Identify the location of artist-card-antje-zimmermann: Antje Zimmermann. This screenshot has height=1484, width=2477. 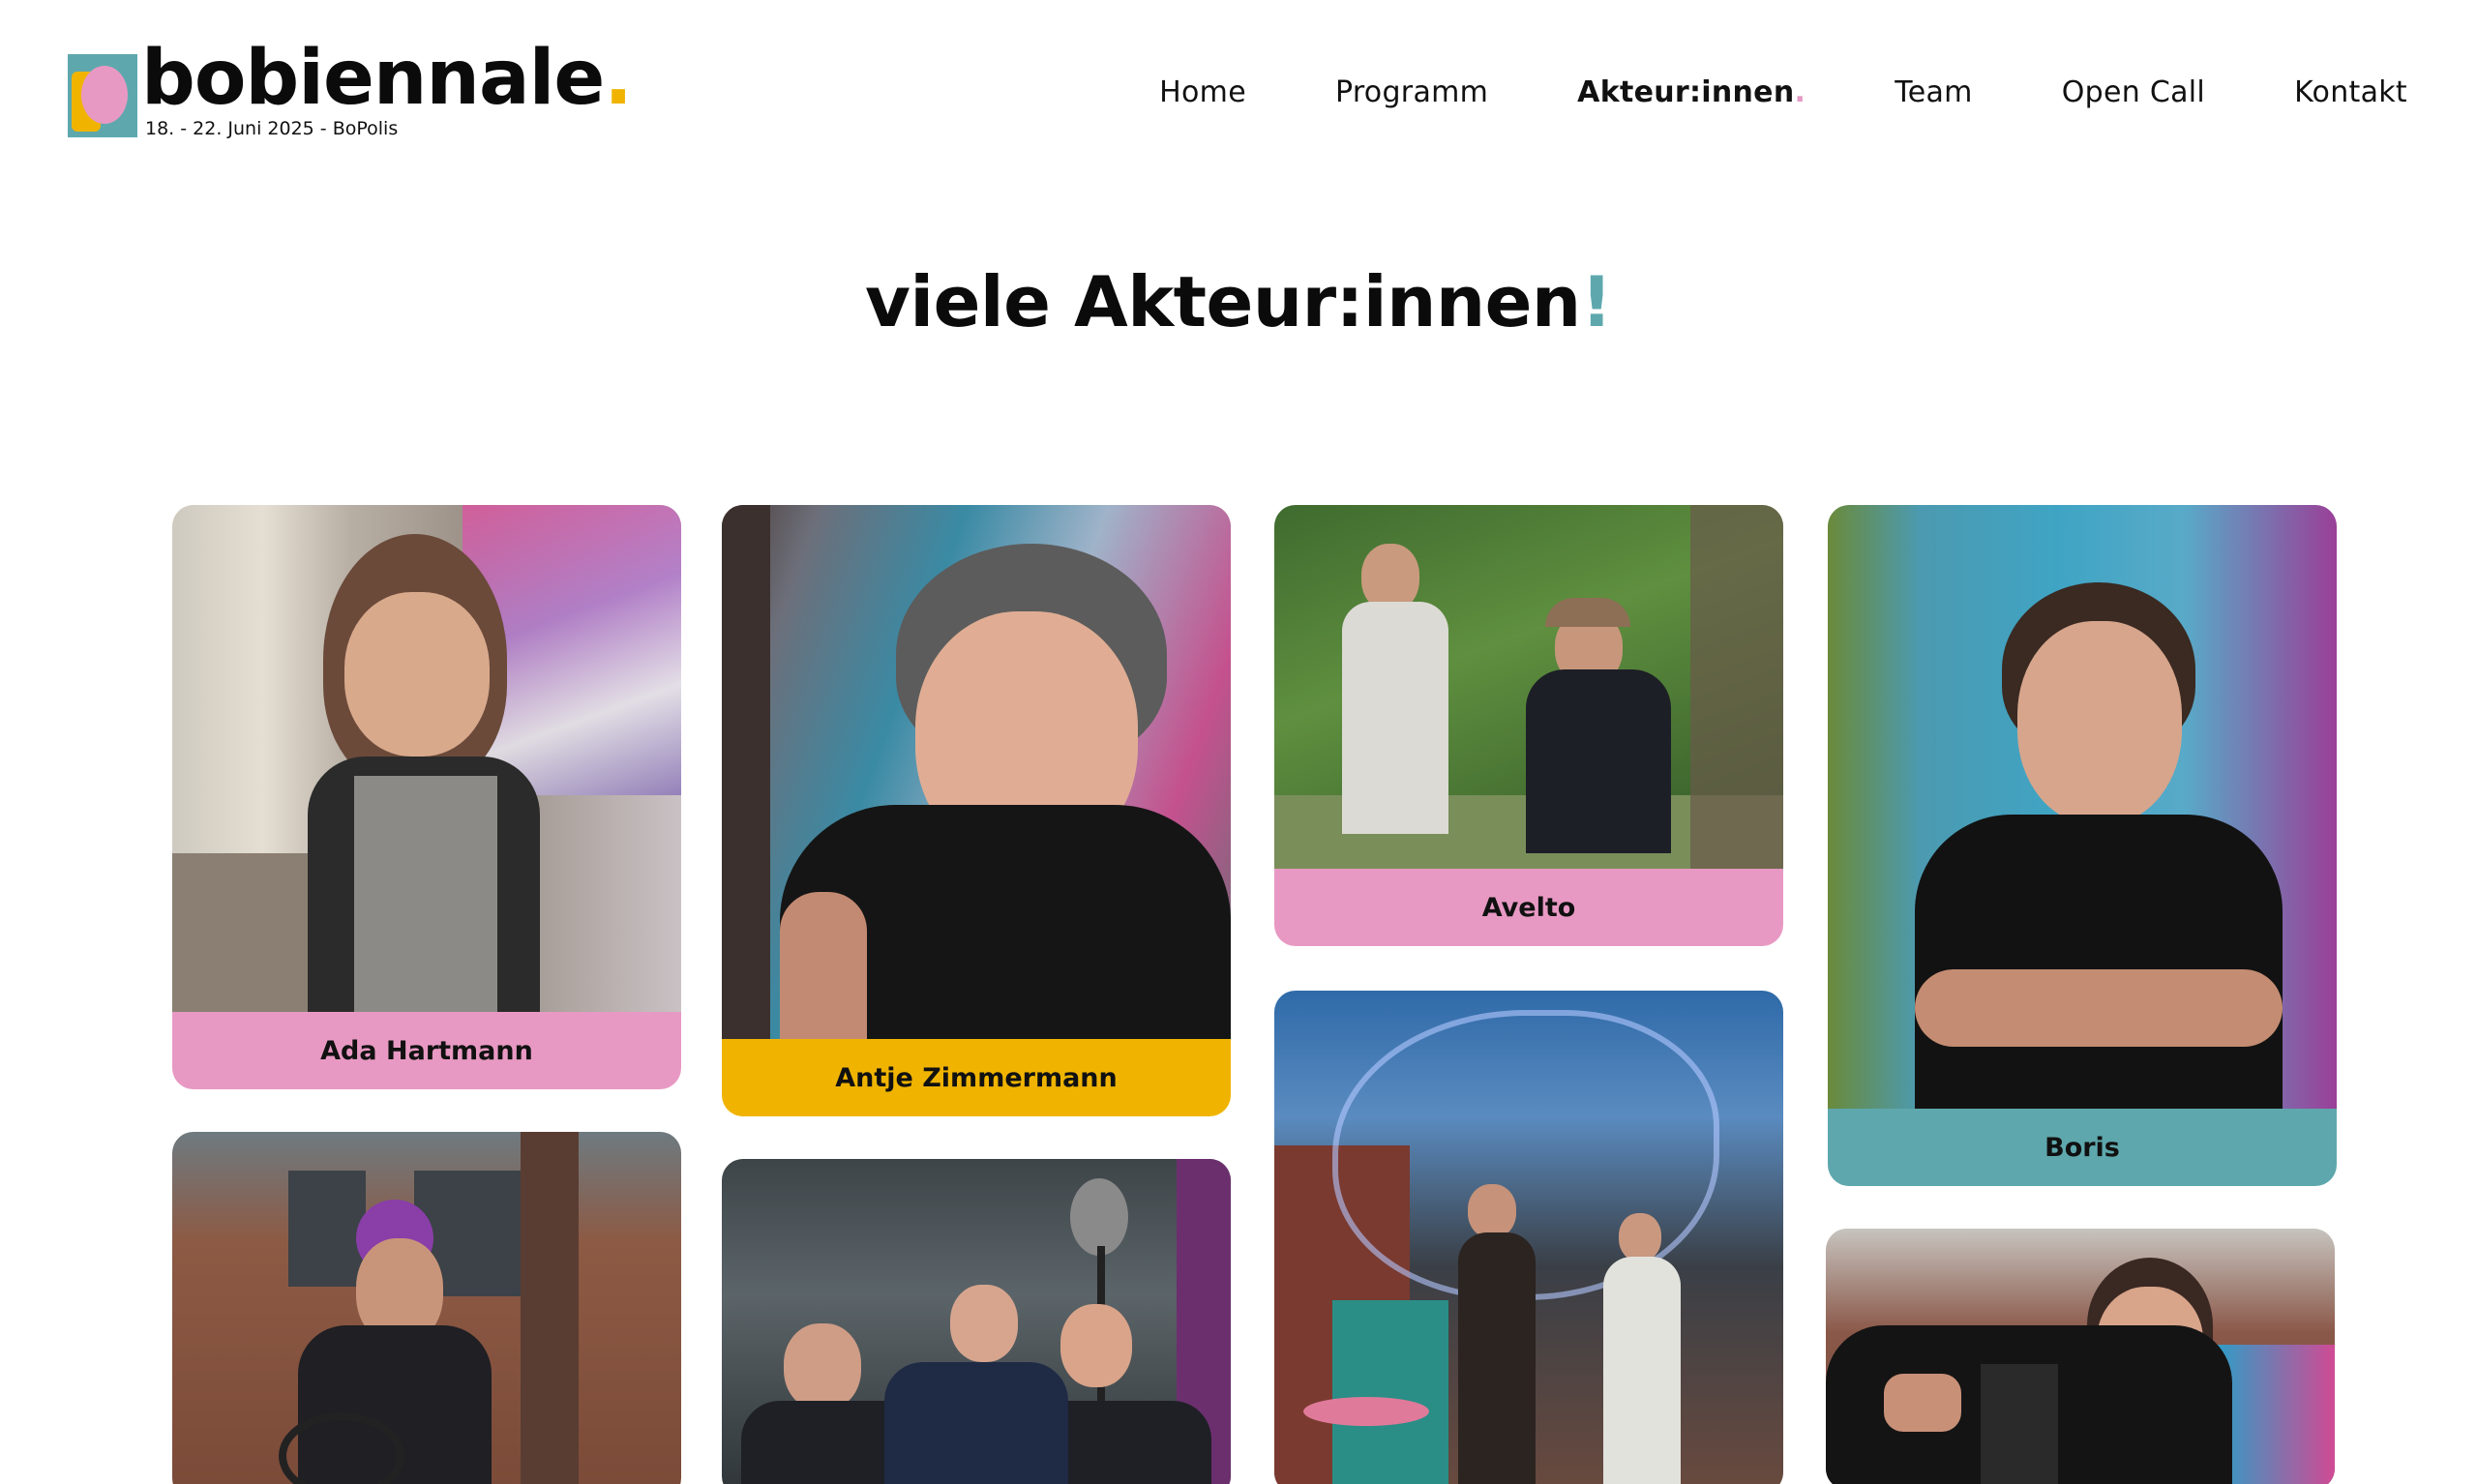
(976, 810).